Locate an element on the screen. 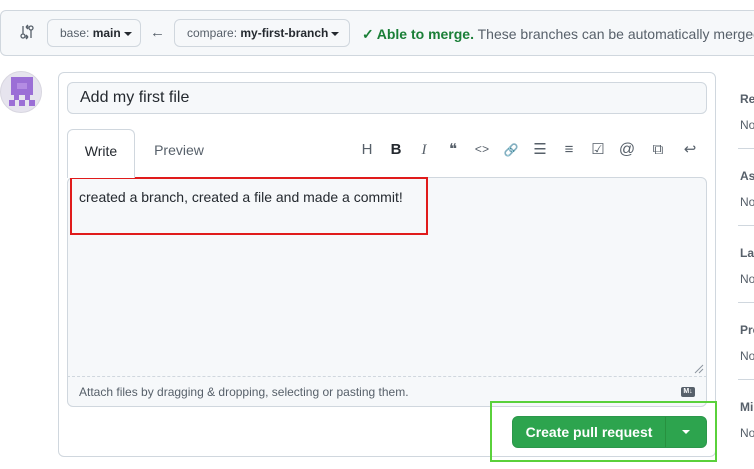 The width and height of the screenshot is (754, 469). base-branch-select: base: main is located at coordinates (94, 33).